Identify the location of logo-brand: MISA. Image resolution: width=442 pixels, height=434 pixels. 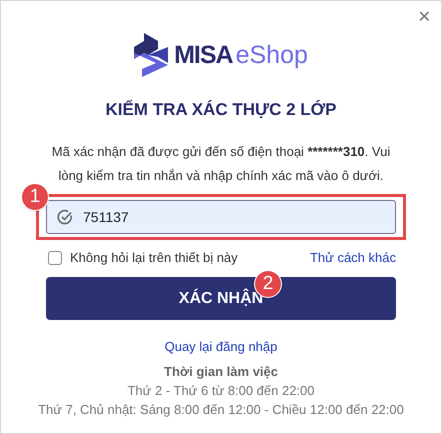
(203, 55).